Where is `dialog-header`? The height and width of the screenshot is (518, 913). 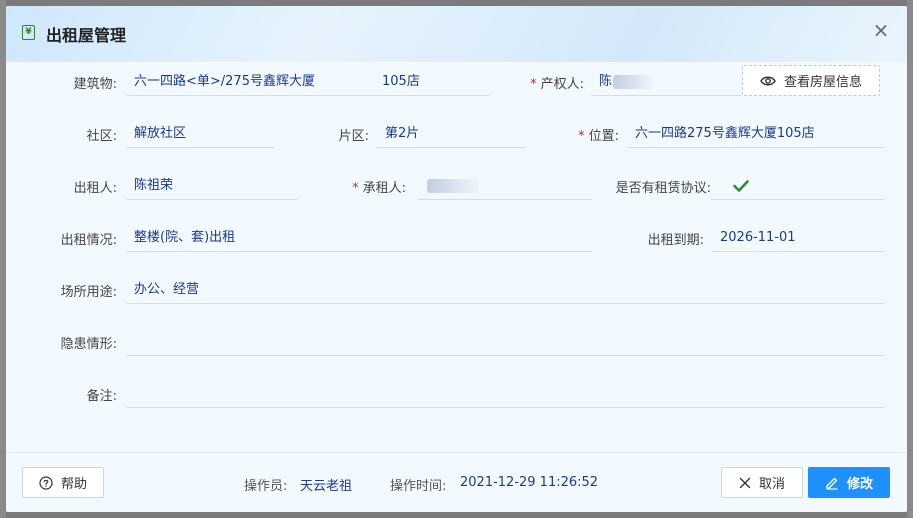 dialog-header is located at coordinates (456, 34).